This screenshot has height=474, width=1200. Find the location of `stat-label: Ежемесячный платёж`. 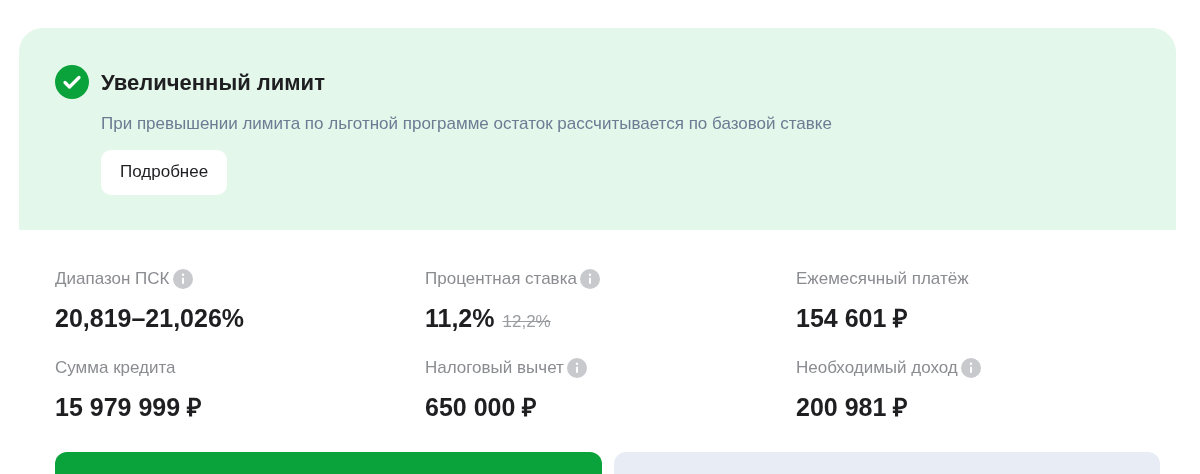

stat-label: Ежемесячный платёж is located at coordinates (882, 279).